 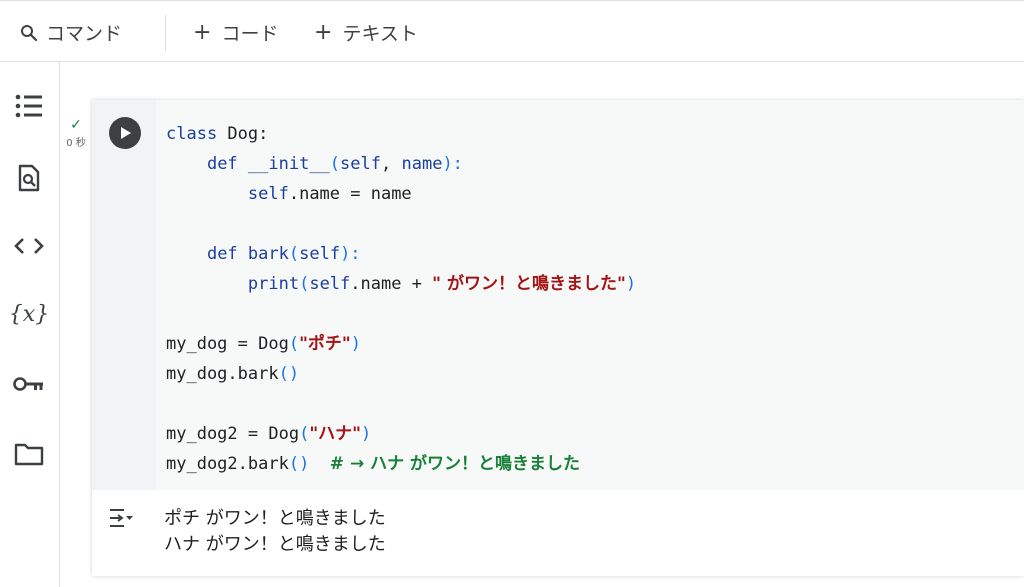 What do you see at coordinates (442, 284) in the screenshot?
I see `code-line-6: print(self.name + " がワン！と鳴きました")` at bounding box center [442, 284].